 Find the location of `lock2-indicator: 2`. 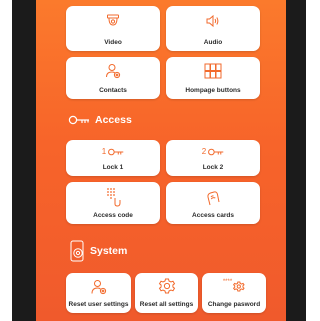

lock2-indicator: 2 is located at coordinates (213, 151).